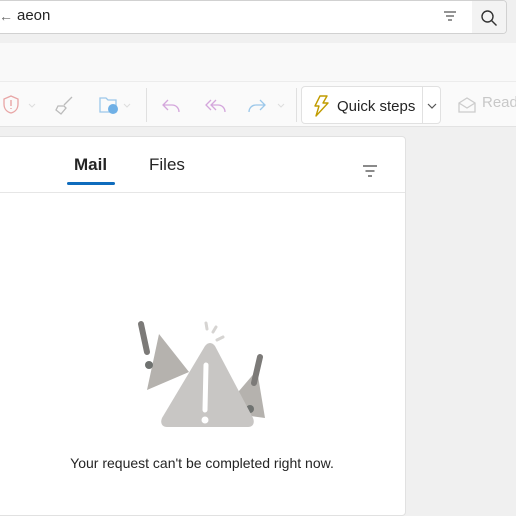  Describe the element at coordinates (167, 165) in the screenshot. I see `tab-files: Files` at that location.